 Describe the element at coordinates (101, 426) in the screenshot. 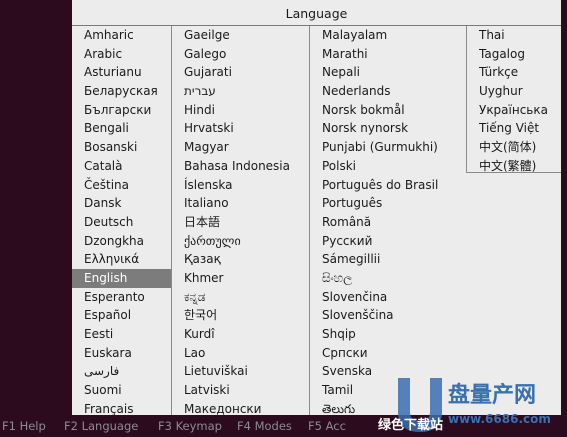

I see `f2-language-key: F2 Language` at that location.